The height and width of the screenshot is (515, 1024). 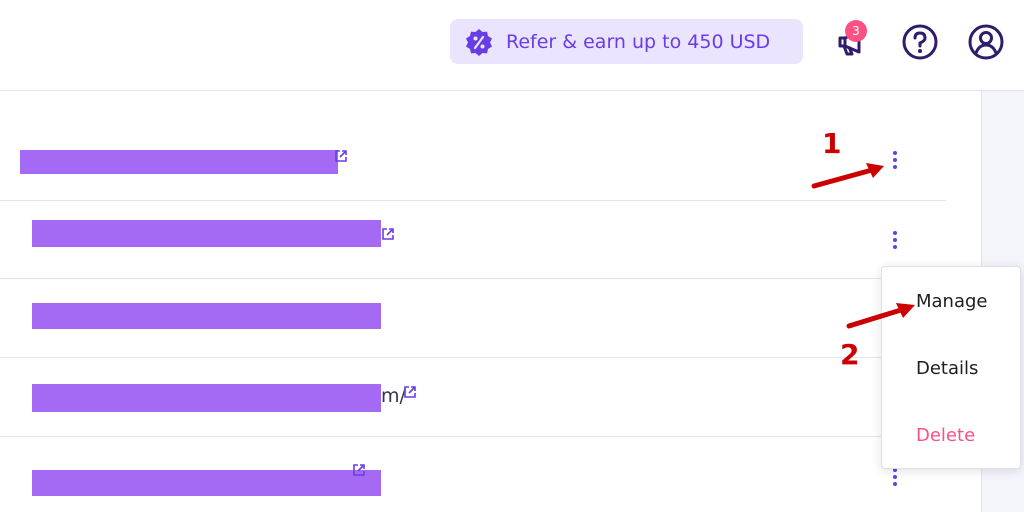 What do you see at coordinates (638, 41) in the screenshot?
I see `refer-earn-label: Refer & earn up to 450 USD` at bounding box center [638, 41].